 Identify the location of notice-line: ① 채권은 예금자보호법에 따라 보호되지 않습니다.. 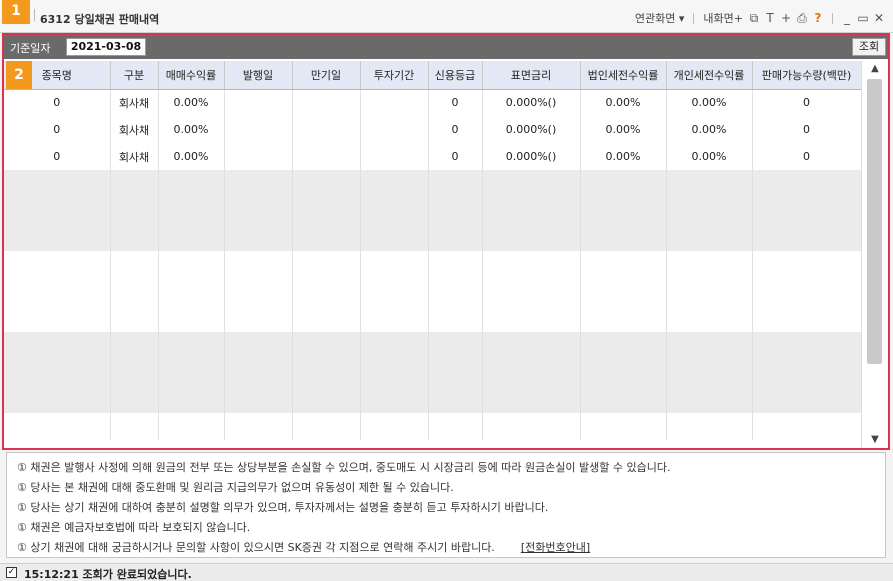
(134, 527).